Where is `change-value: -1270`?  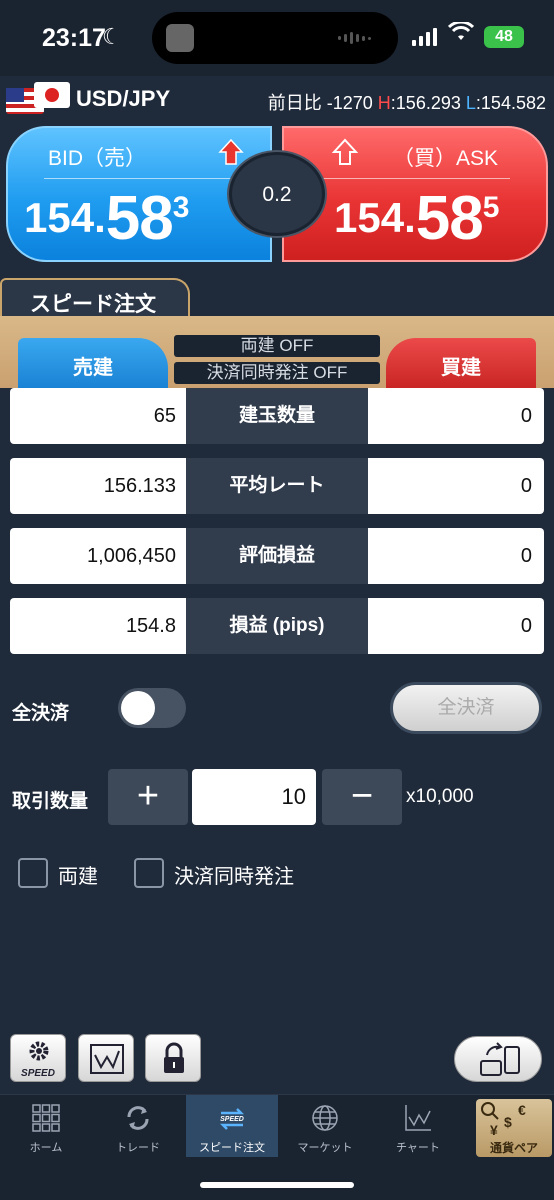
change-value: -1270 is located at coordinates (349, 103).